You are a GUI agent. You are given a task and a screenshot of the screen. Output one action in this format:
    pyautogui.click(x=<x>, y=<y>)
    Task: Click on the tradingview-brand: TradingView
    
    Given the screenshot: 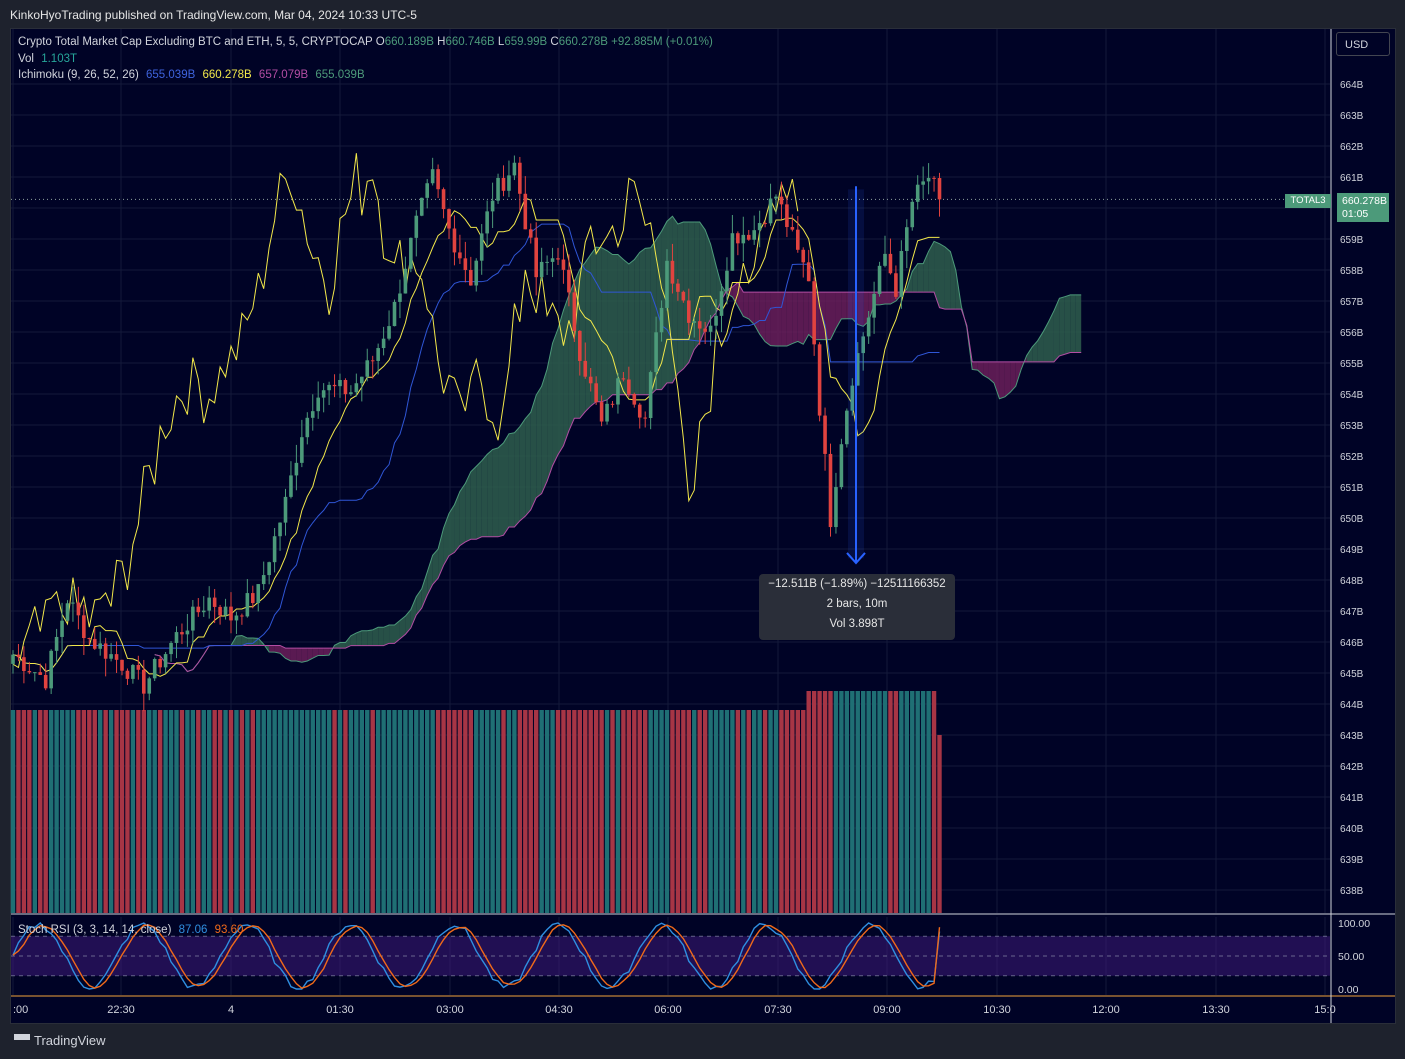 What is the action you would take?
    pyautogui.click(x=60, y=1041)
    